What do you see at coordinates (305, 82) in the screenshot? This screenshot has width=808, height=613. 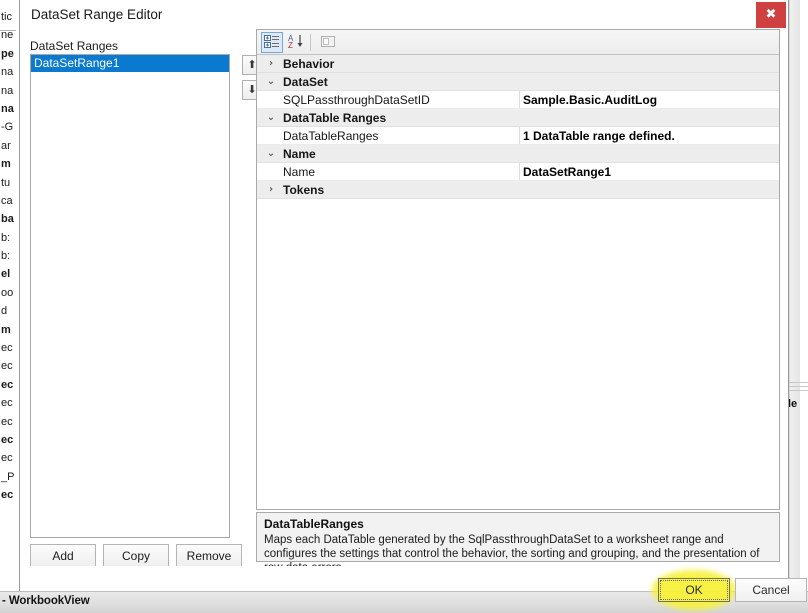 I see `property-name: DataSet` at bounding box center [305, 82].